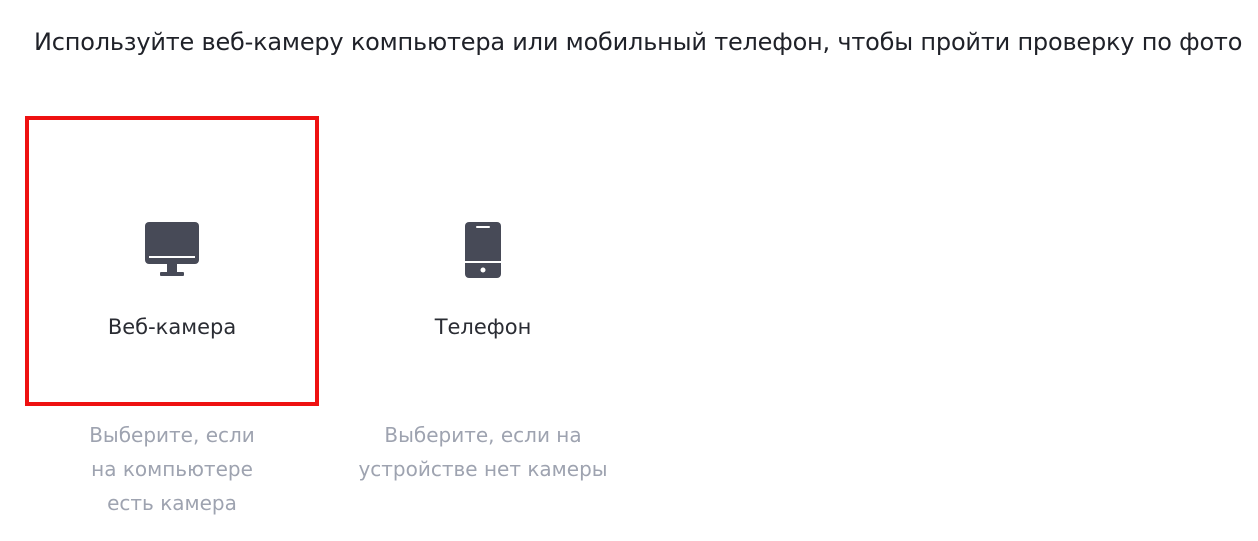  I want to click on phone-option-description: Выберите, если на устройстве нет камеры, so click(483, 452).